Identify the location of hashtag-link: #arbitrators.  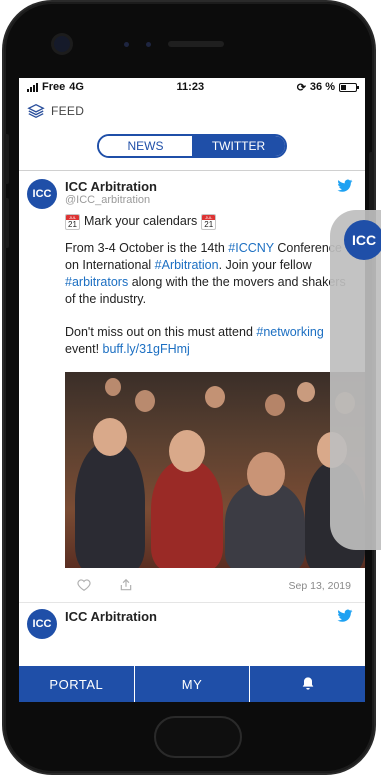
(96, 282).